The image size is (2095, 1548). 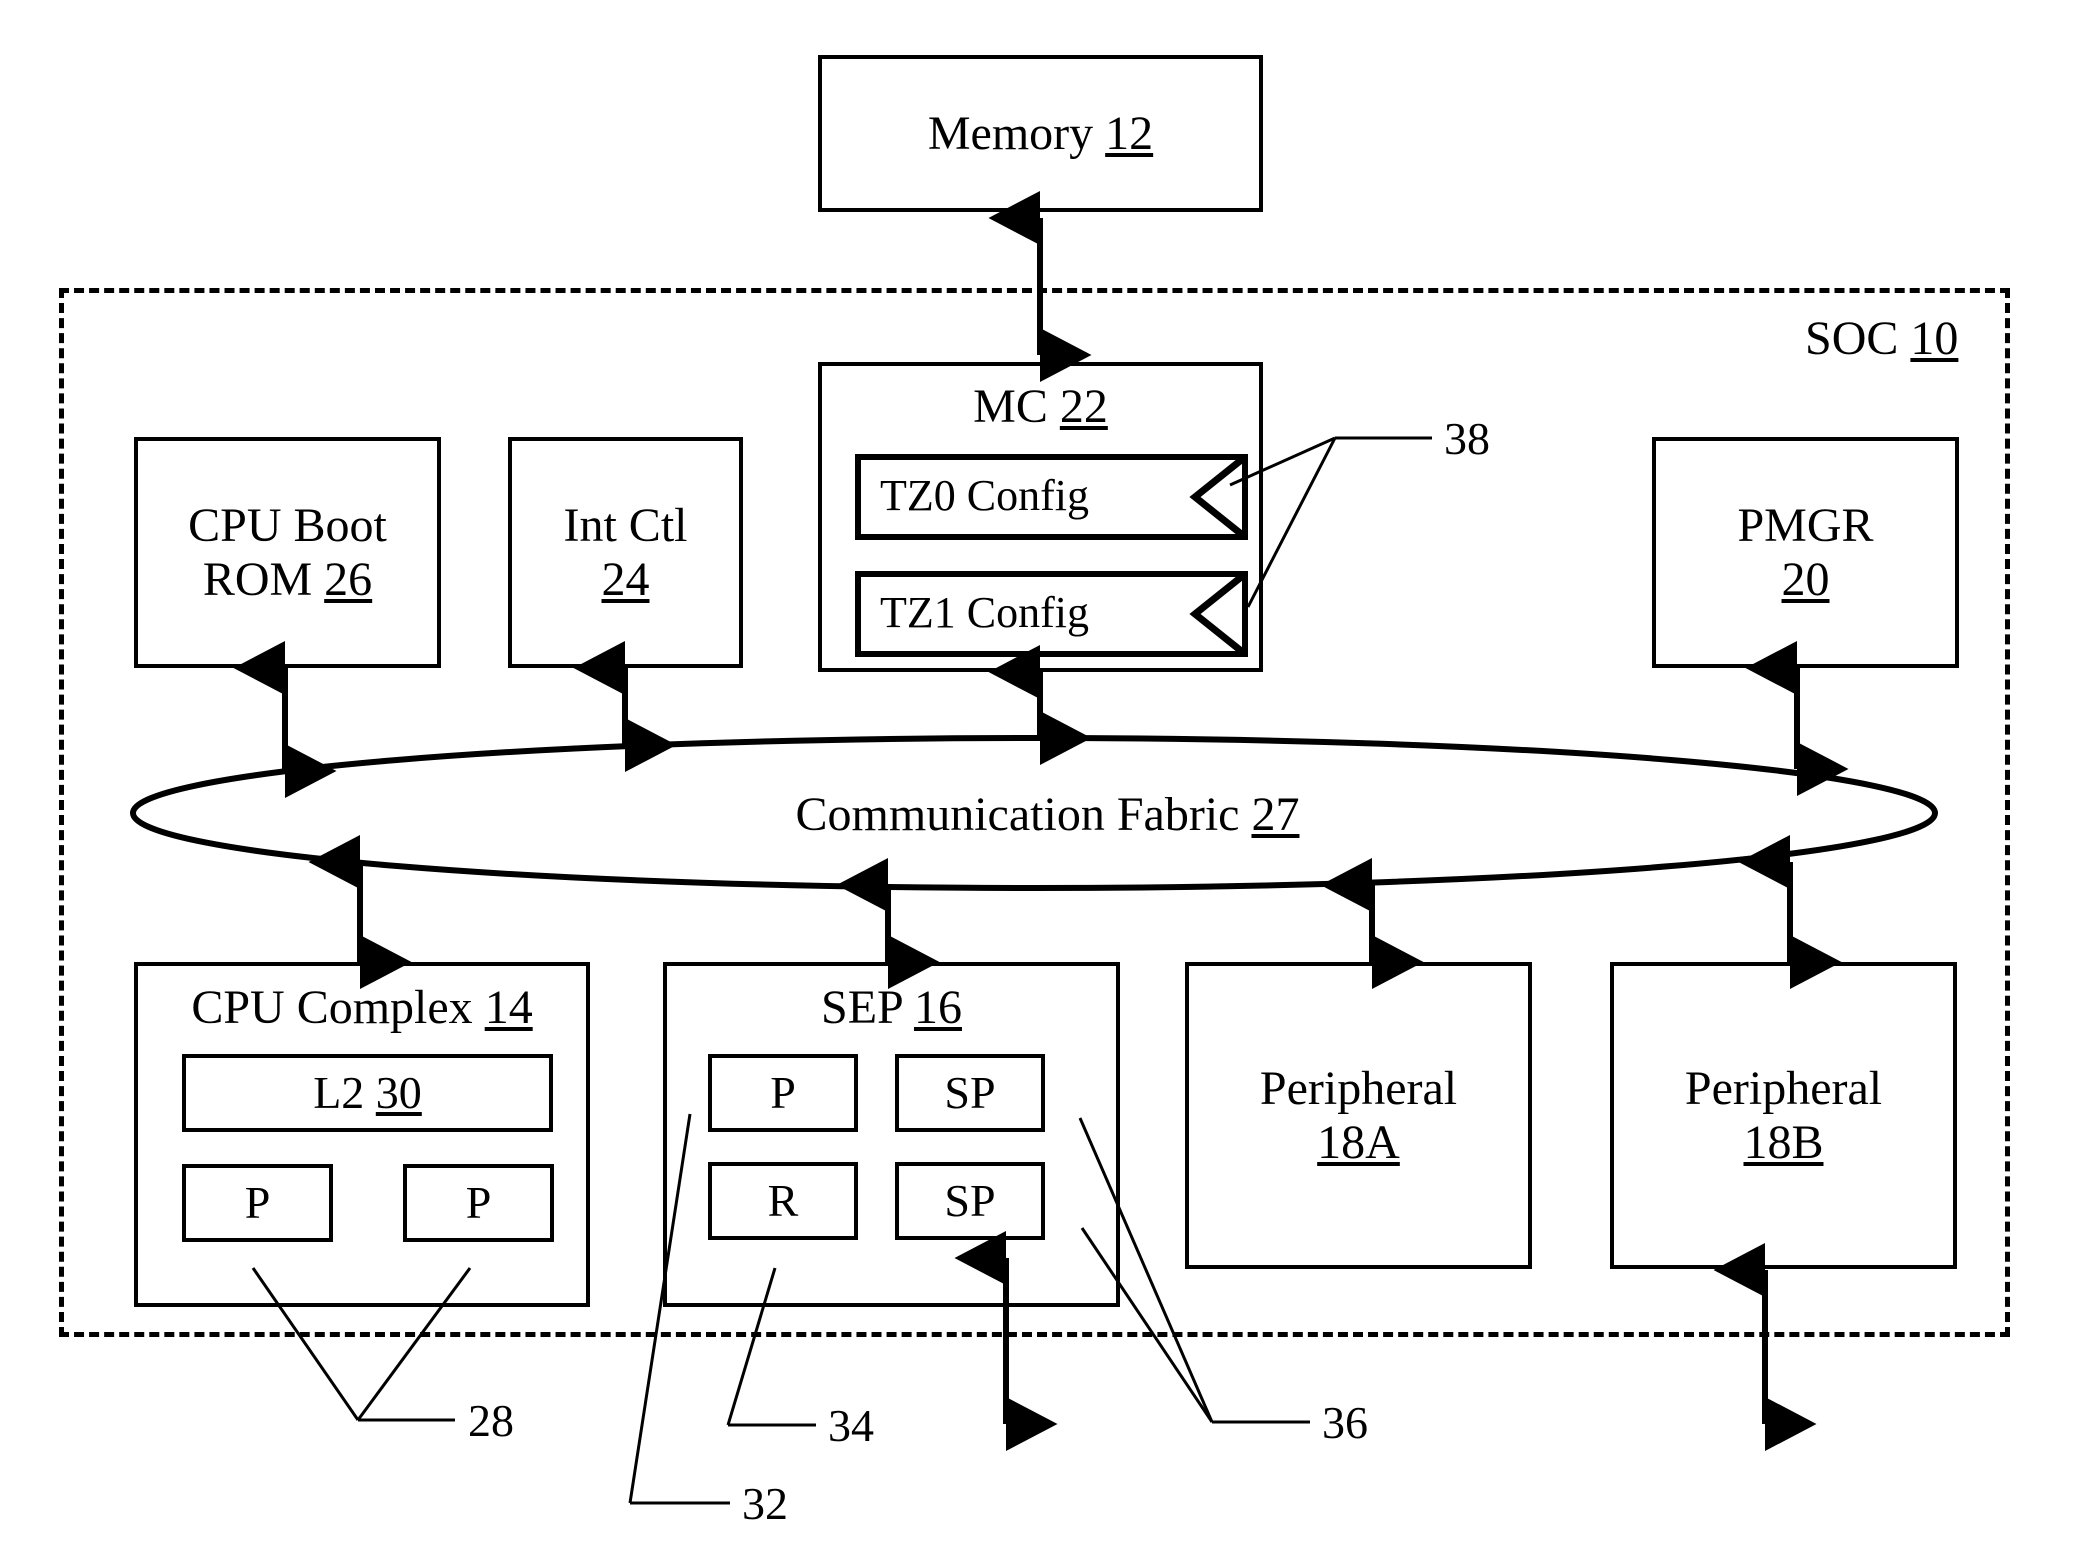 What do you see at coordinates (851, 1425) in the screenshot?
I see `callout-34-ref: 34` at bounding box center [851, 1425].